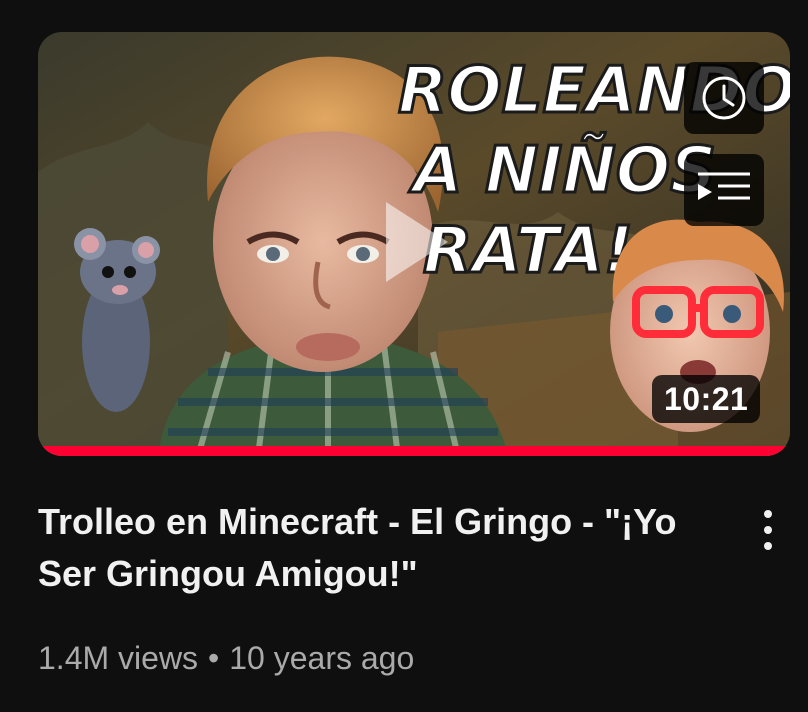  Describe the element at coordinates (562, 170) in the screenshot. I see `svg-text: A NIÑOS` at that location.